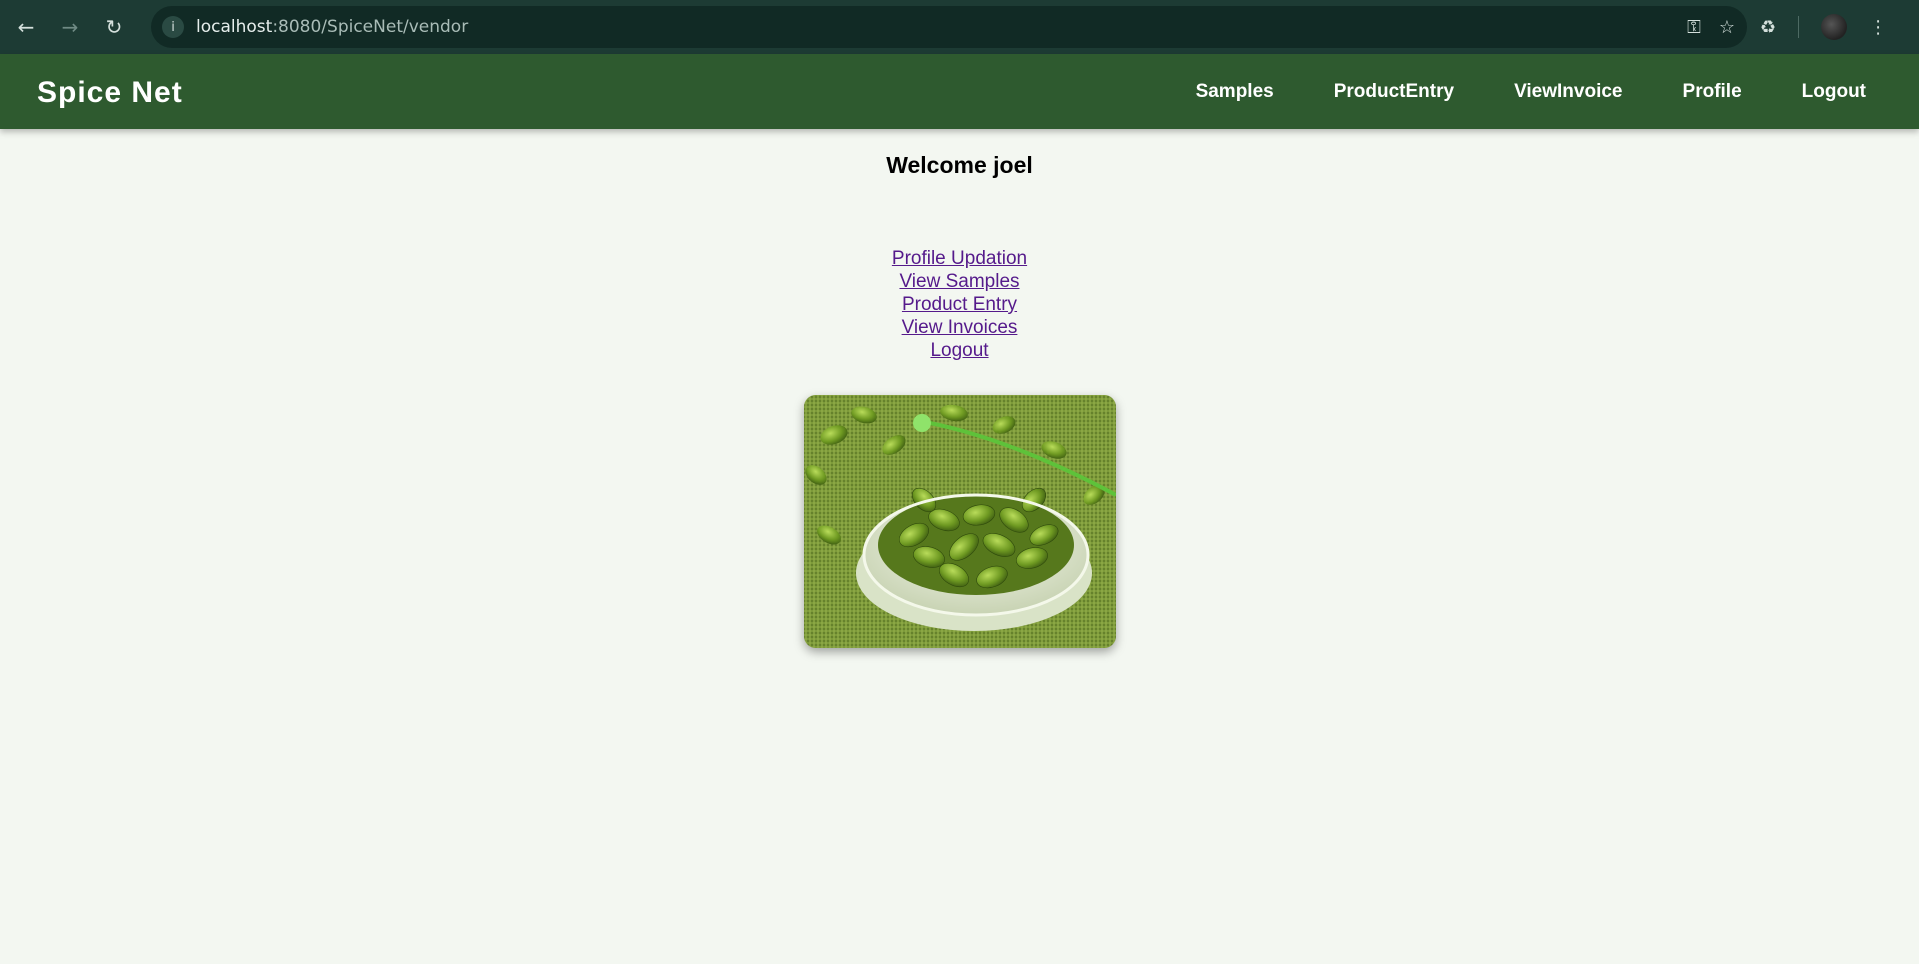  Describe the element at coordinates (1799, 27) in the screenshot. I see `toolbar-divider` at that location.